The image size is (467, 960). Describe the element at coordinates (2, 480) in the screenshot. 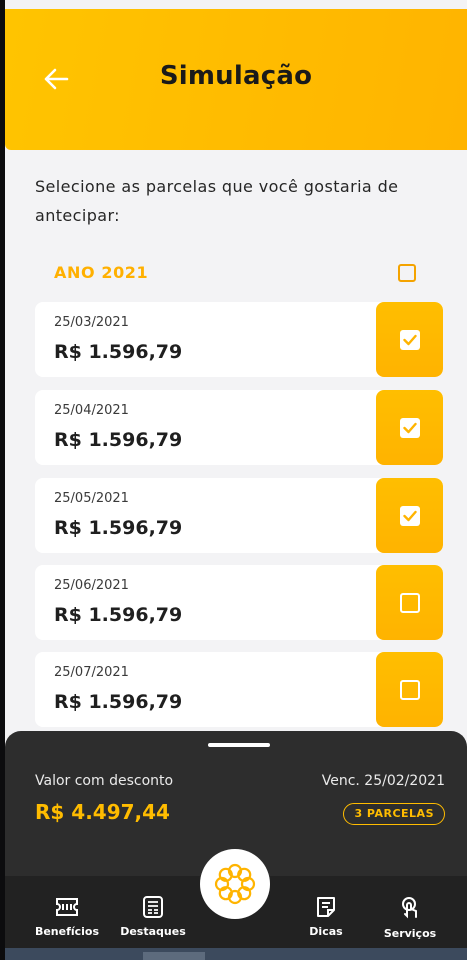

I see `window-edge` at that location.